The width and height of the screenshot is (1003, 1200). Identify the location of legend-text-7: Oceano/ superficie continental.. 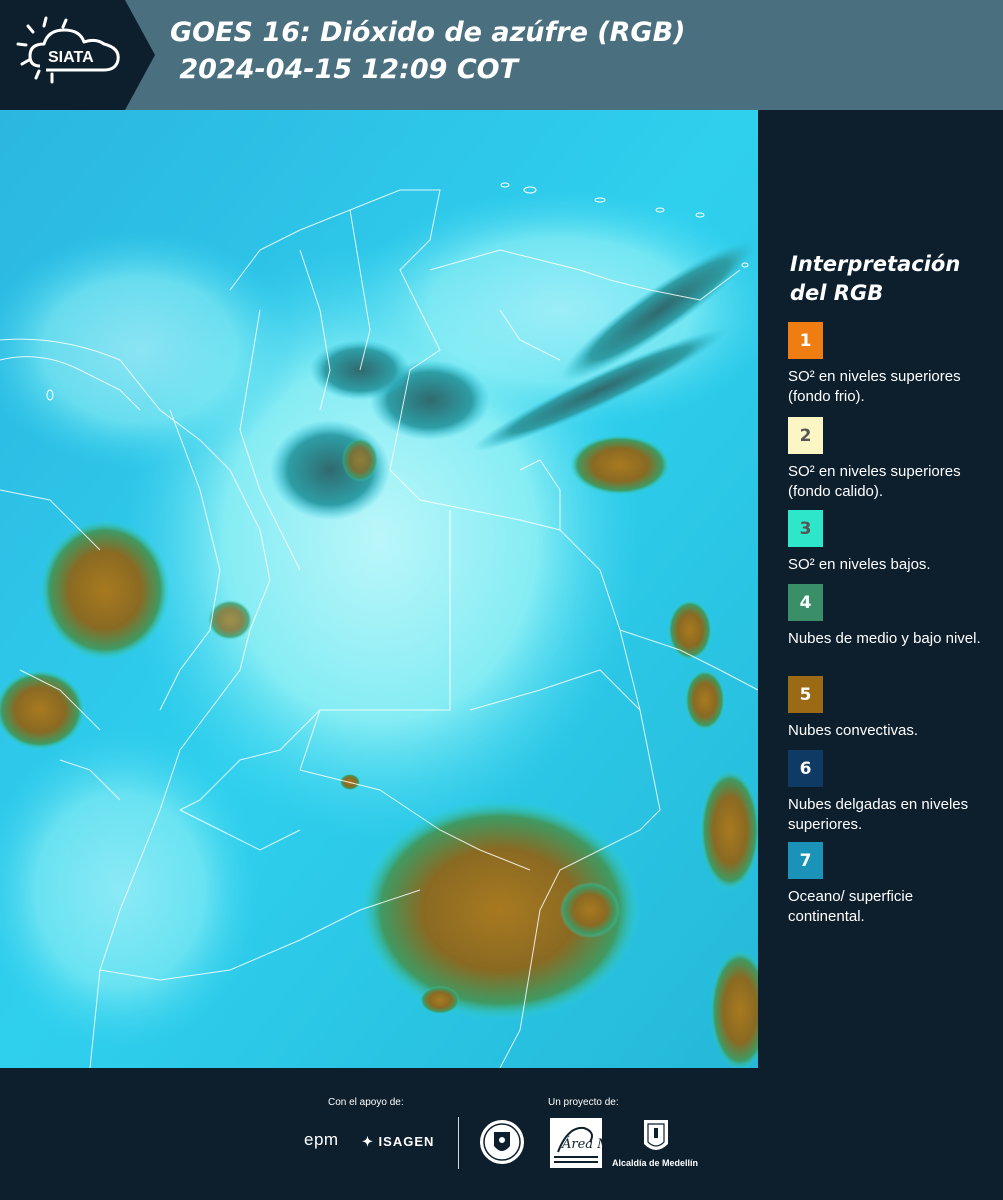
(851, 906).